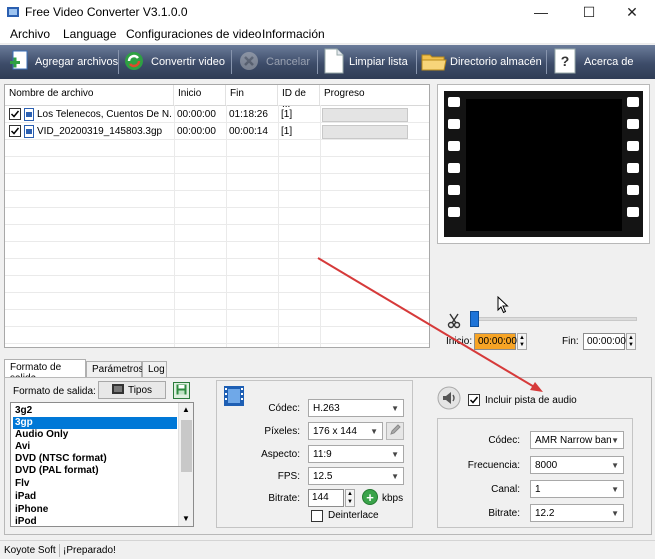 The height and width of the screenshot is (559, 655). Describe the element at coordinates (474, 319) in the screenshot. I see `trim-slider-thumb` at that location.